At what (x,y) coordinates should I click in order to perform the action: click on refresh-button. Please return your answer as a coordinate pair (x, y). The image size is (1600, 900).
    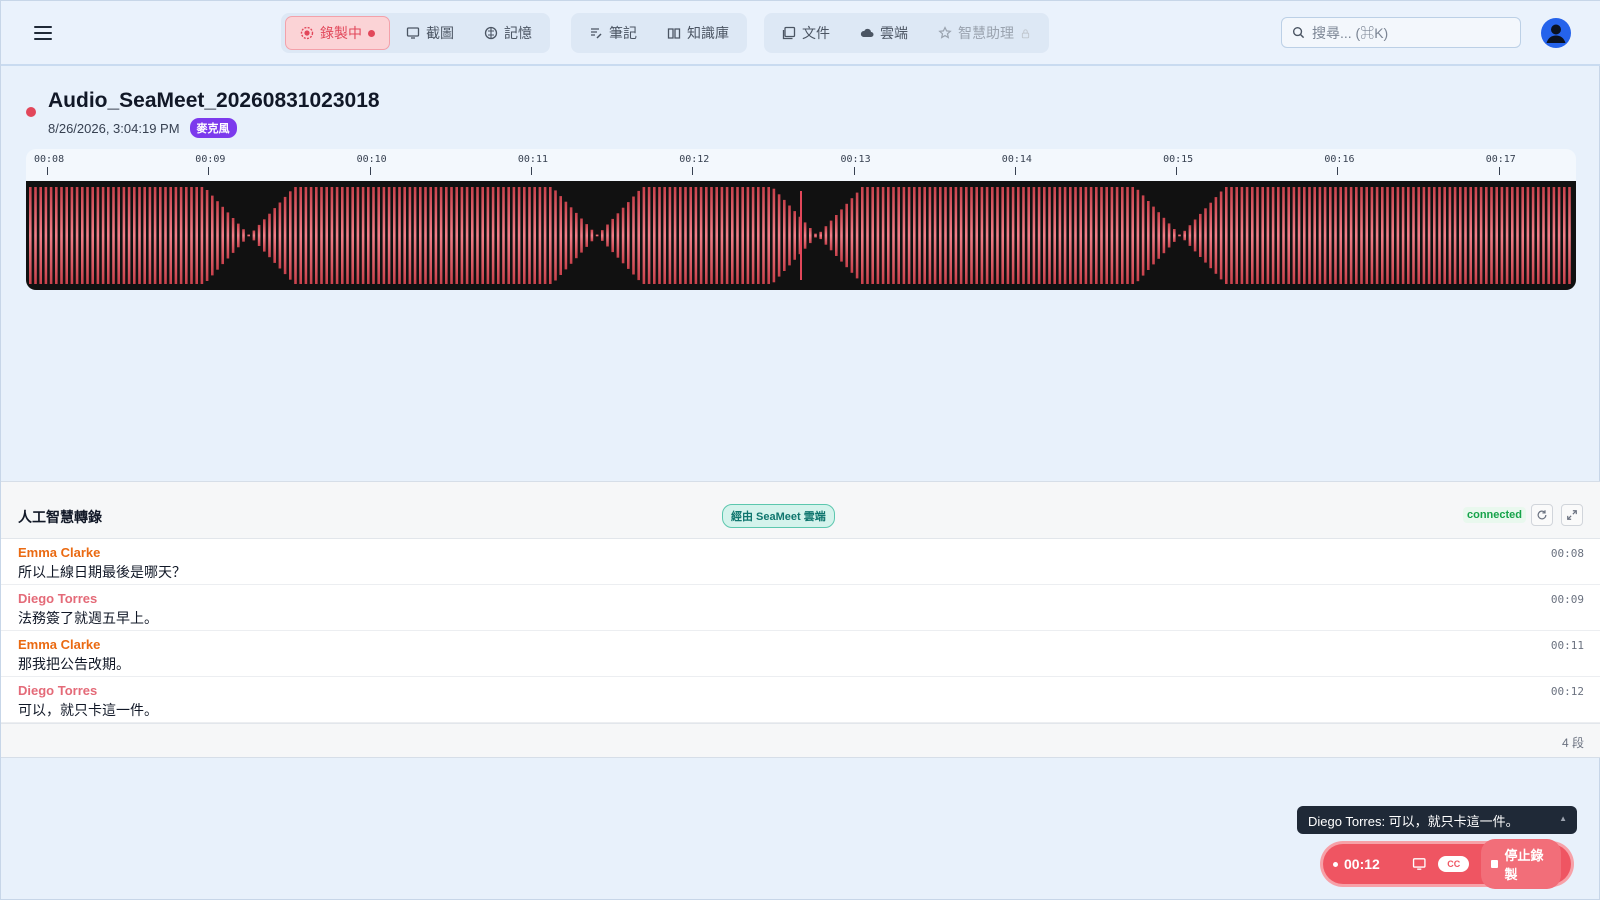
    Looking at the image, I should click on (1542, 515).